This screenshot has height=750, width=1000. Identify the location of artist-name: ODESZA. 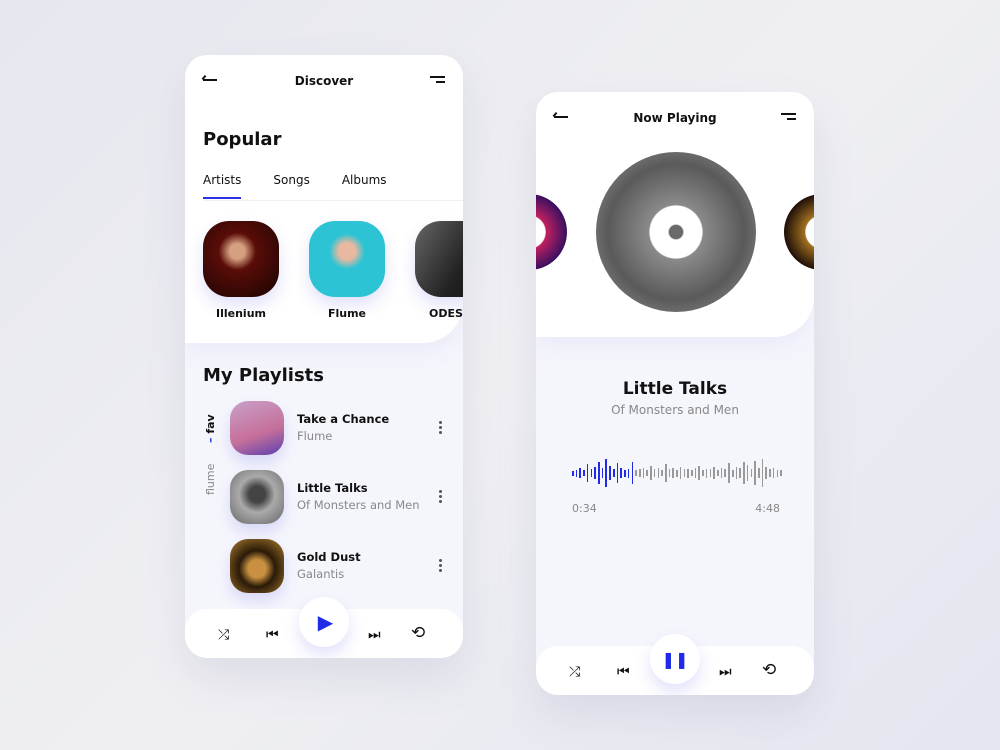
(446, 313).